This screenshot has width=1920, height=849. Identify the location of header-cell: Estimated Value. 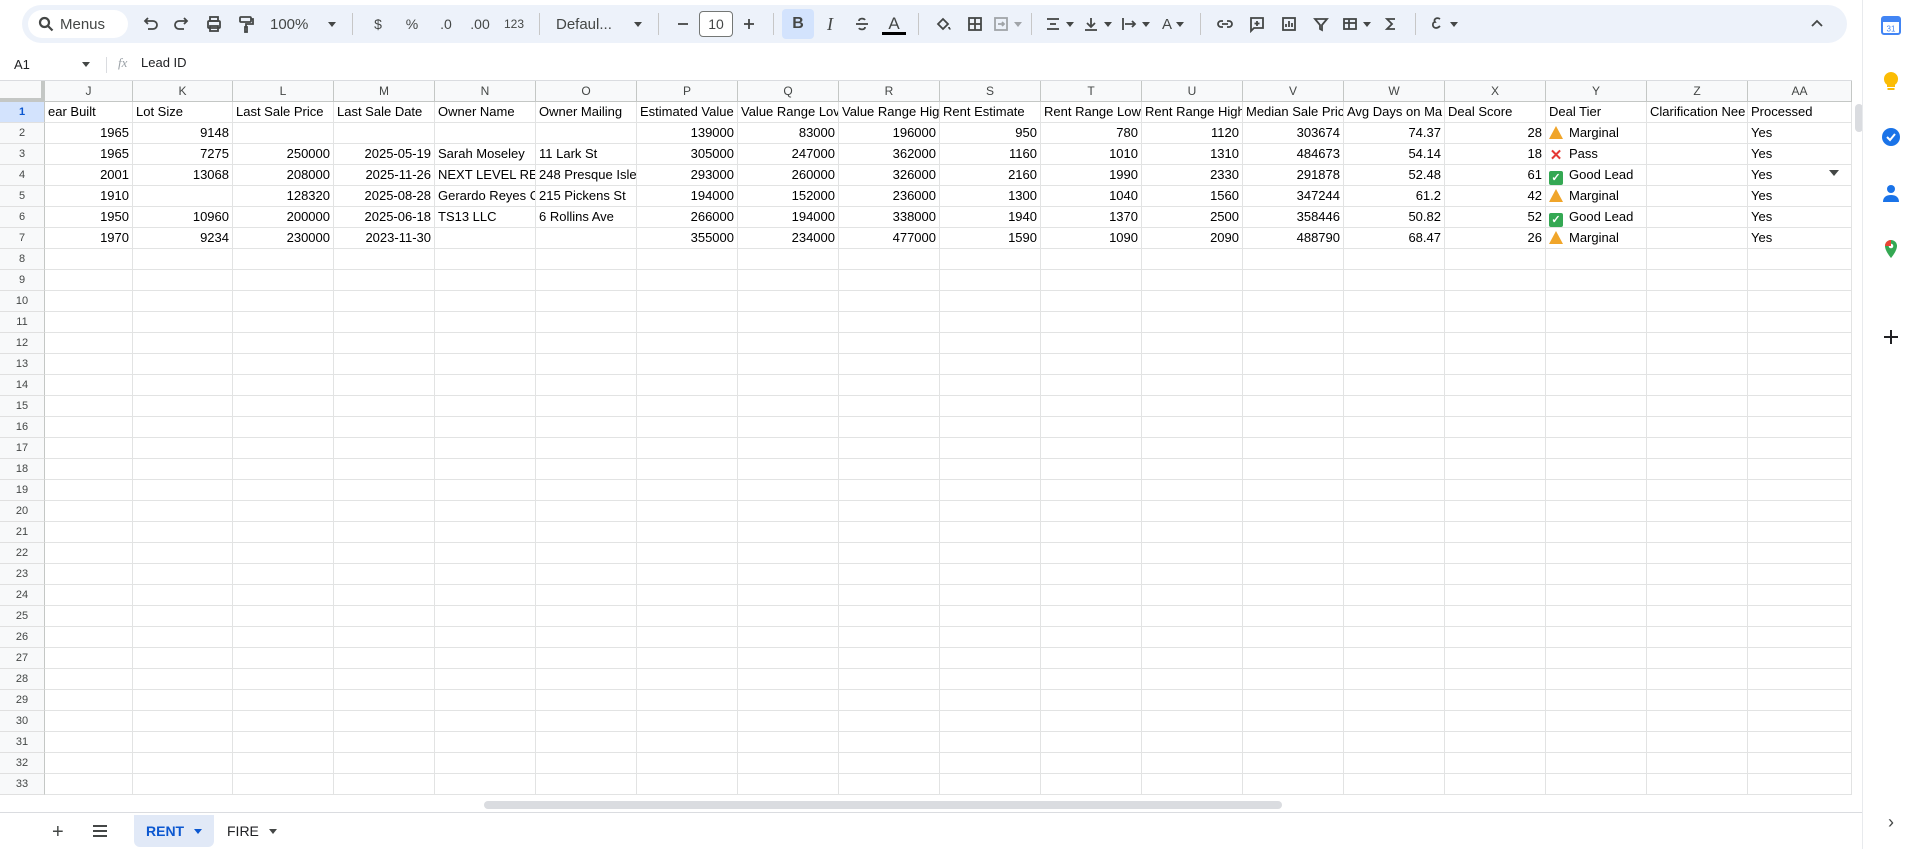
(687, 112).